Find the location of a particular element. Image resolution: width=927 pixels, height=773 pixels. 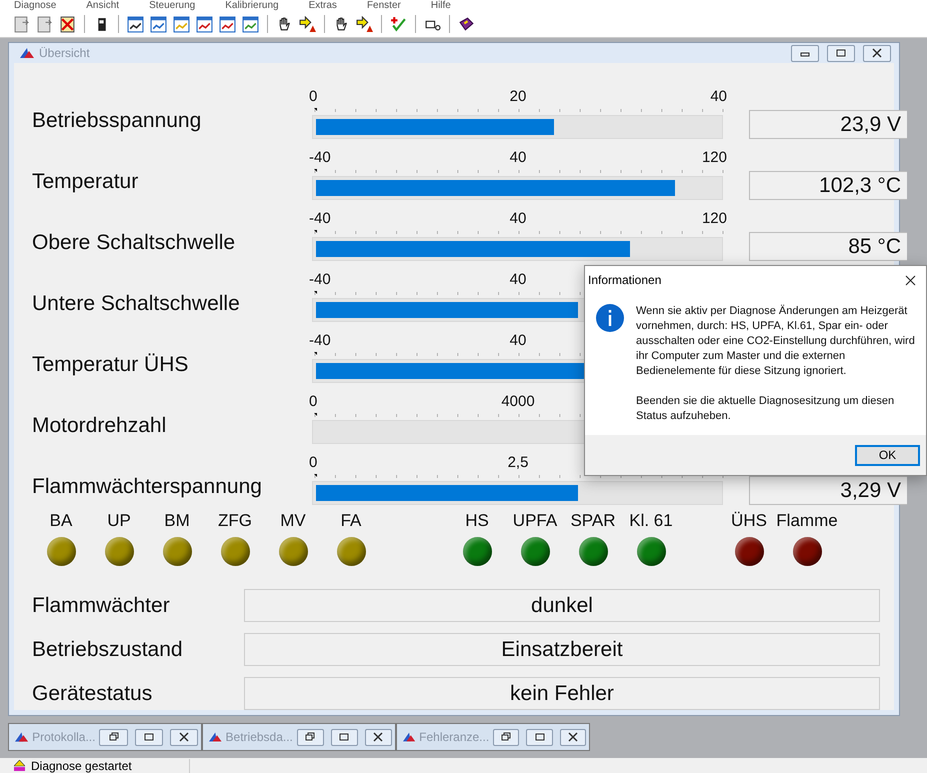

value-field: 102,3 °C is located at coordinates (828, 185).